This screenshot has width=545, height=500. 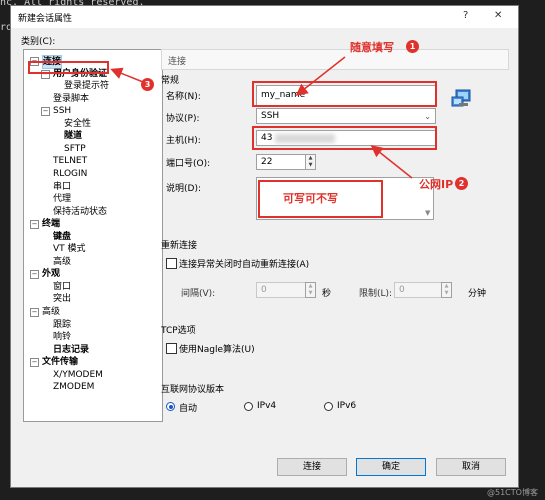 I want to click on annotation-box-name, so click(x=344, y=94).